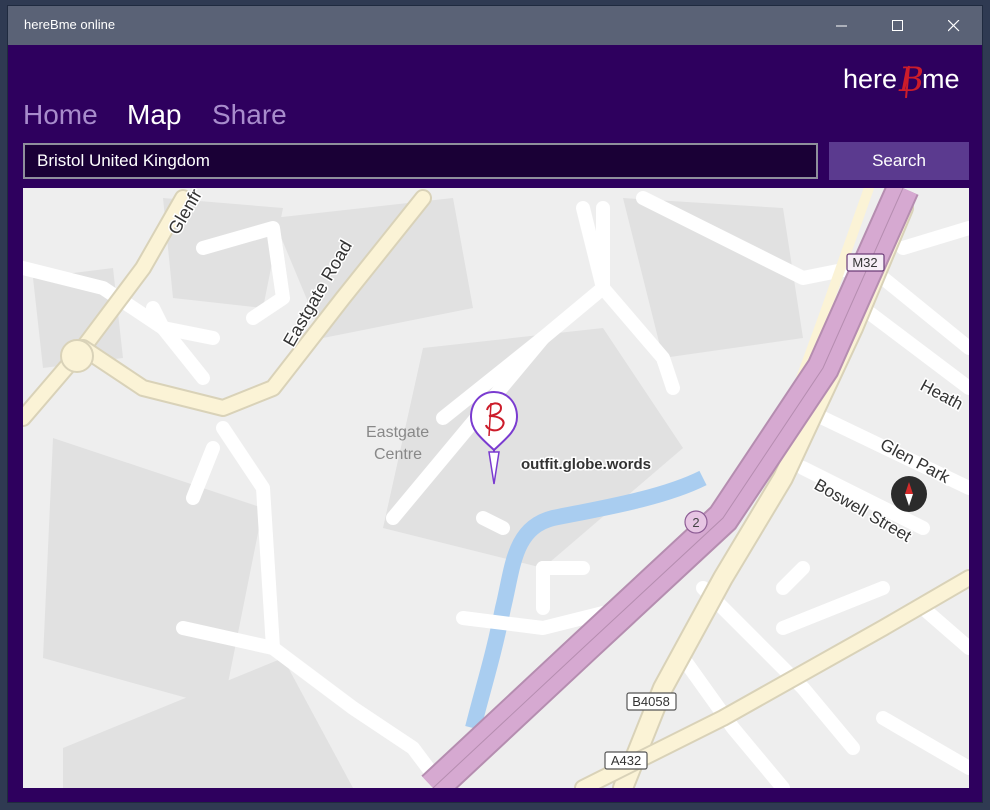  I want to click on junction-number: 2, so click(695, 522).